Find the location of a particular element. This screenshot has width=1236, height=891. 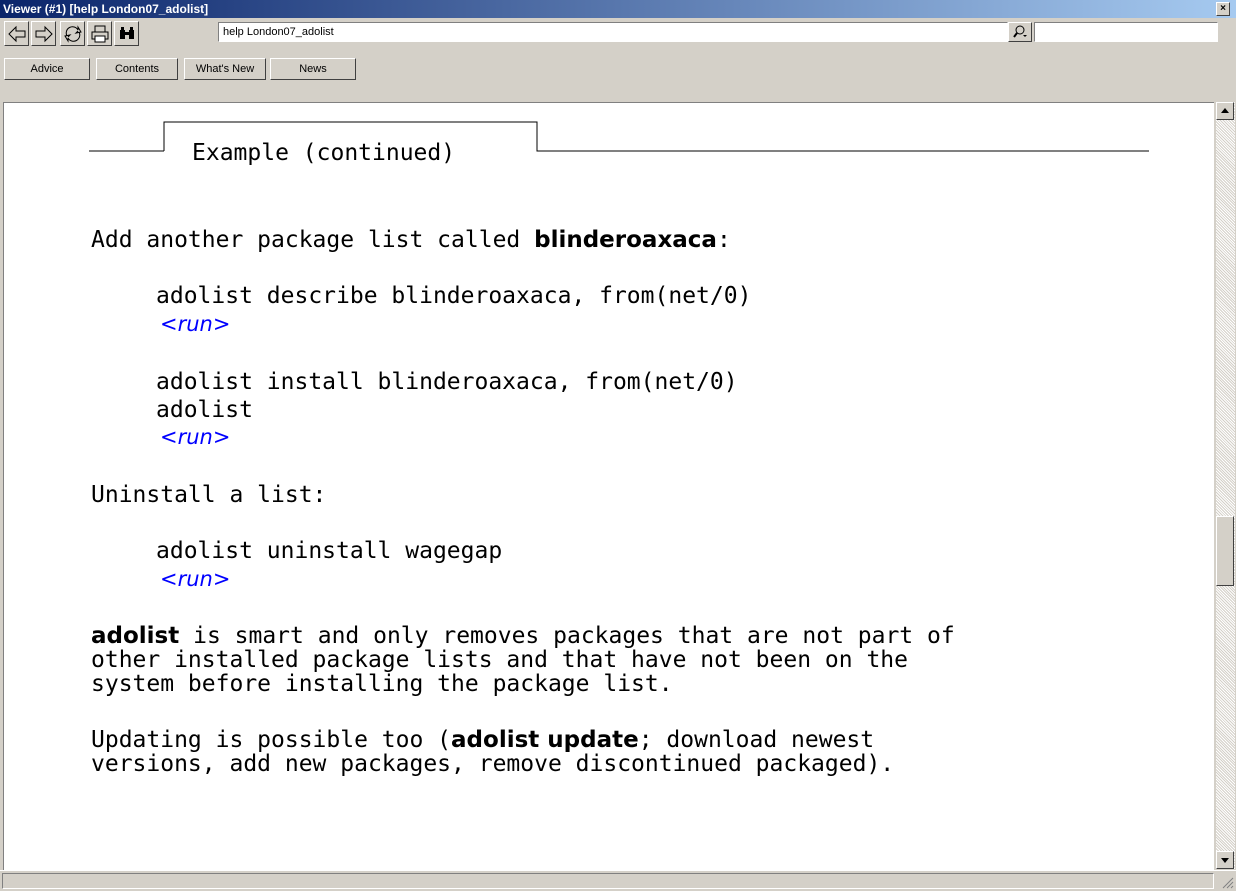

print-button is located at coordinates (99, 33).